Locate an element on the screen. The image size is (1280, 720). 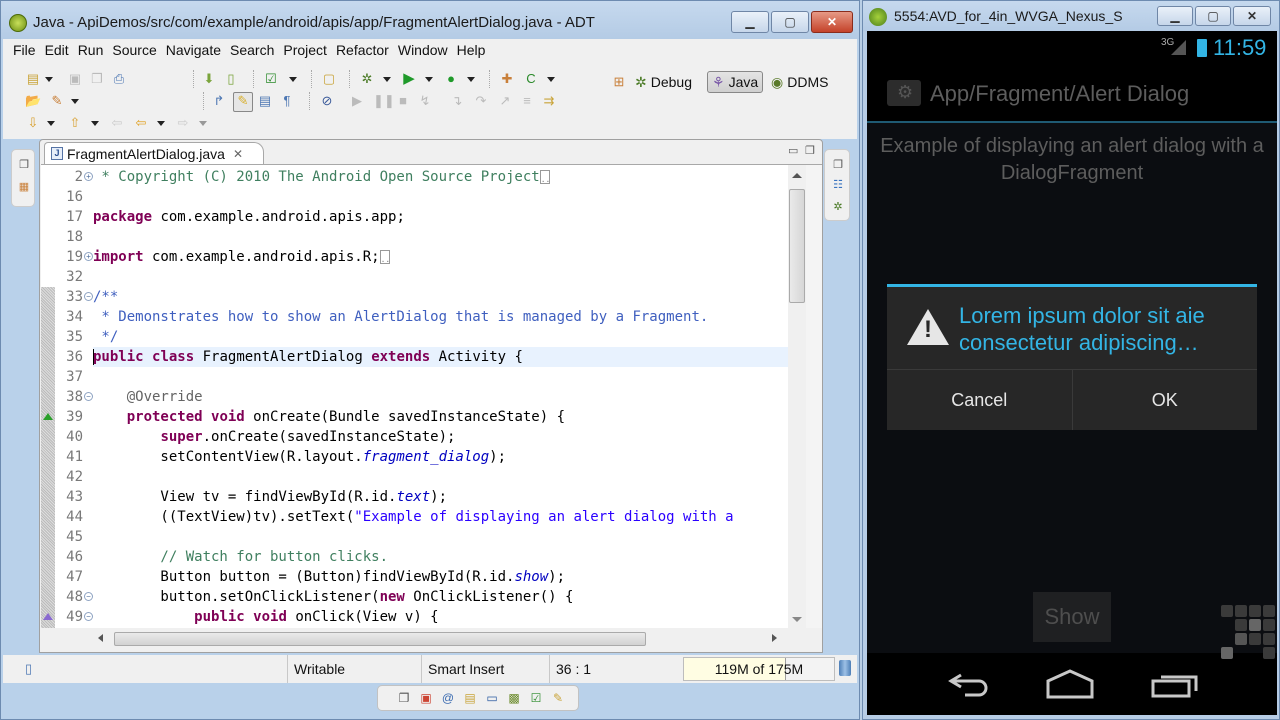
menu-run: Run is located at coordinates (92, 50).